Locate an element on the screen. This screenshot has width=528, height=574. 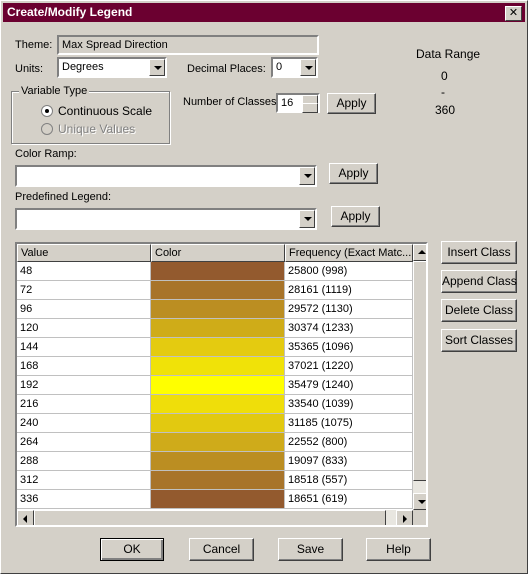
table-row: 192 35479 (1240) is located at coordinates (215, 385).